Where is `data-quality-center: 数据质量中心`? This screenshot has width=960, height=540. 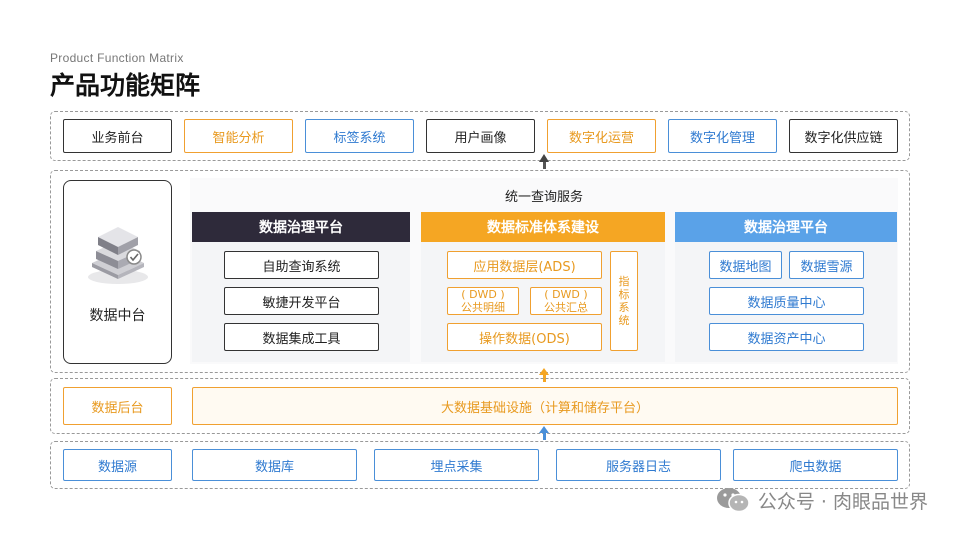
data-quality-center: 数据质量中心 is located at coordinates (786, 301).